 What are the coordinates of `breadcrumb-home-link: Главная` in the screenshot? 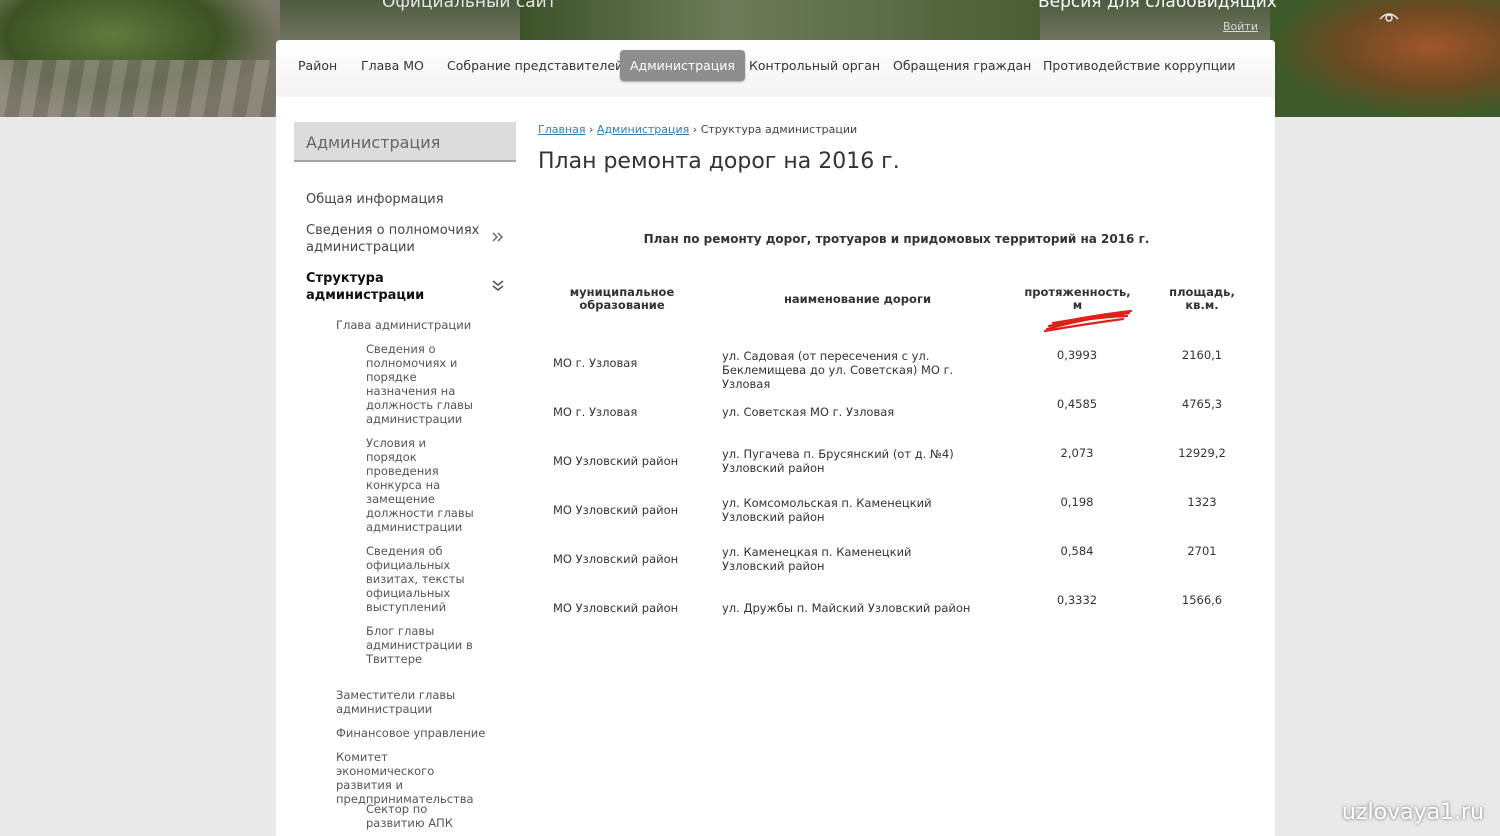 It's located at (562, 129).